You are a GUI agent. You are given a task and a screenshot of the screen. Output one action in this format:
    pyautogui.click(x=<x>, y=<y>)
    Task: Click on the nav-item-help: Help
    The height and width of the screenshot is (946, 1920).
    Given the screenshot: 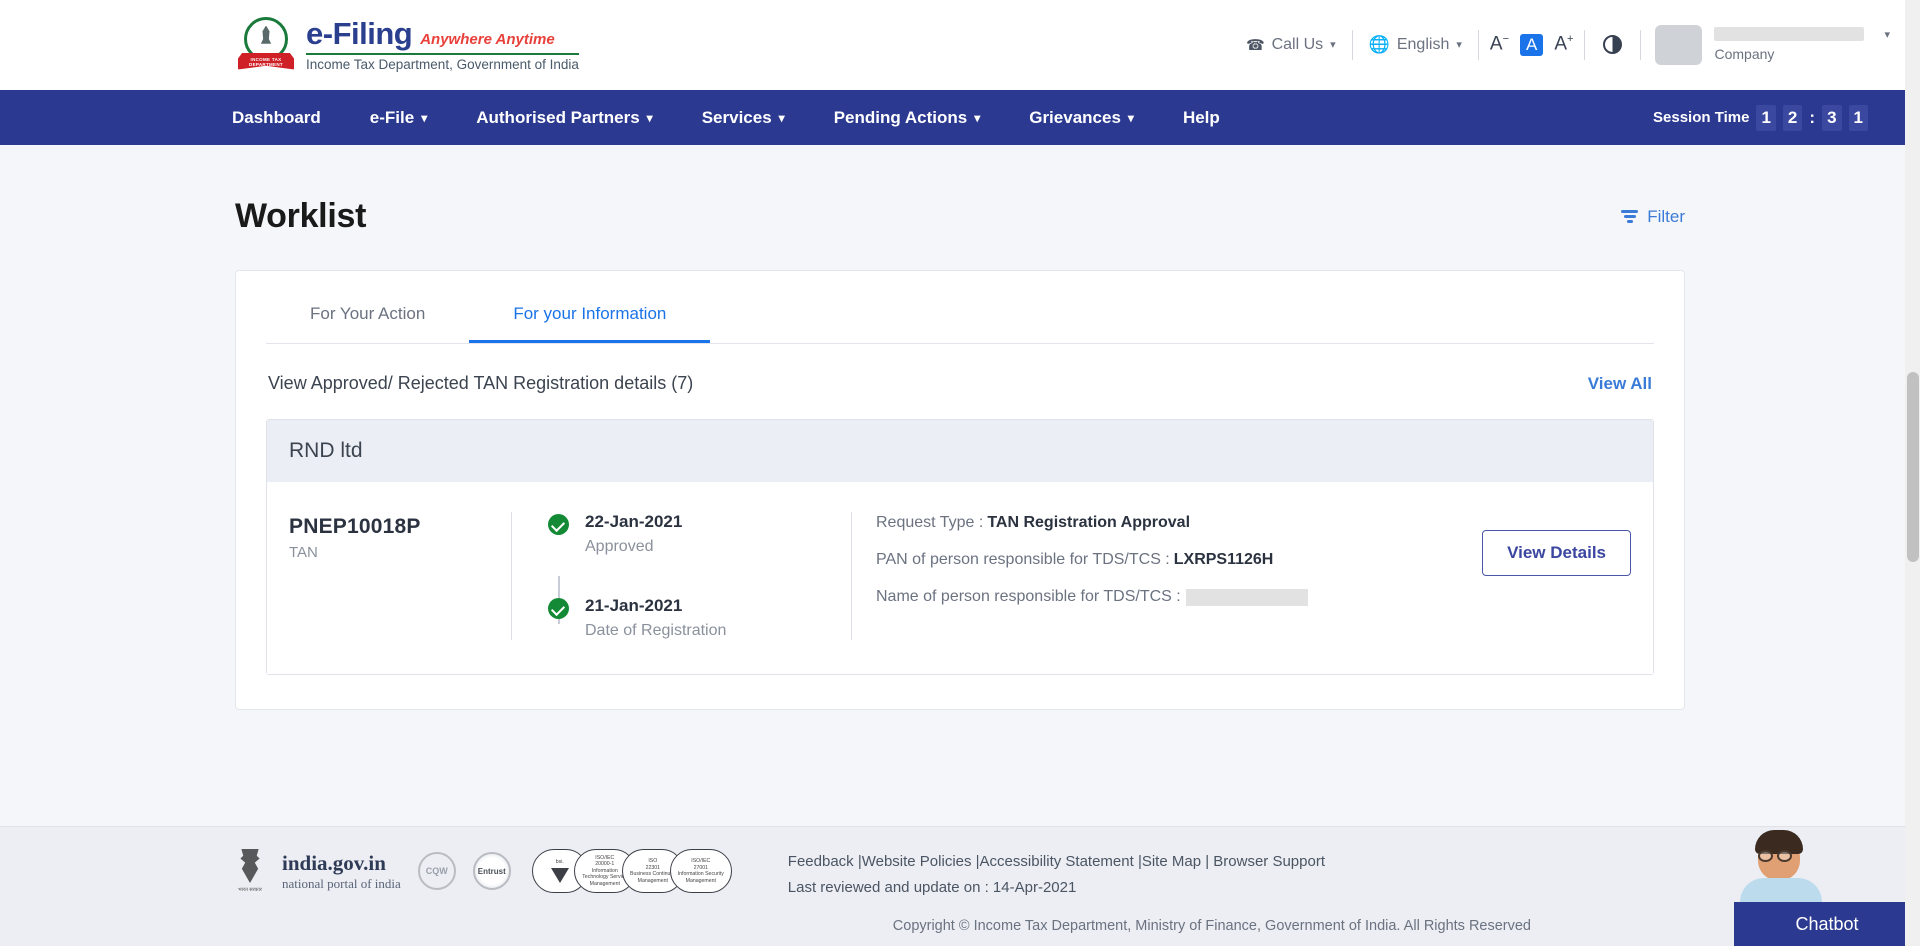 What is the action you would take?
    pyautogui.click(x=1201, y=118)
    